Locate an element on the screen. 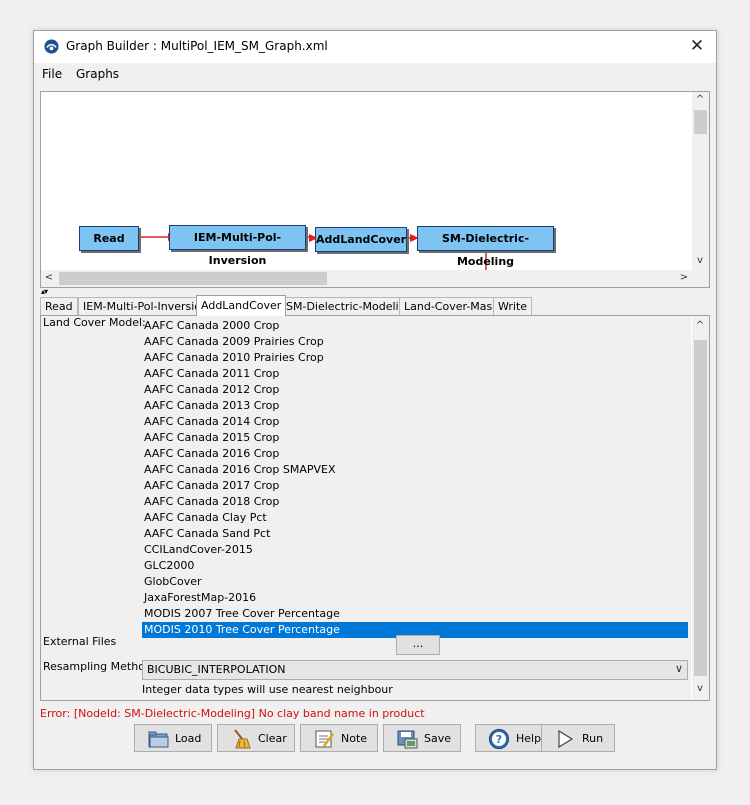 The height and width of the screenshot is (805, 750). tab-read: Read is located at coordinates (59, 306).